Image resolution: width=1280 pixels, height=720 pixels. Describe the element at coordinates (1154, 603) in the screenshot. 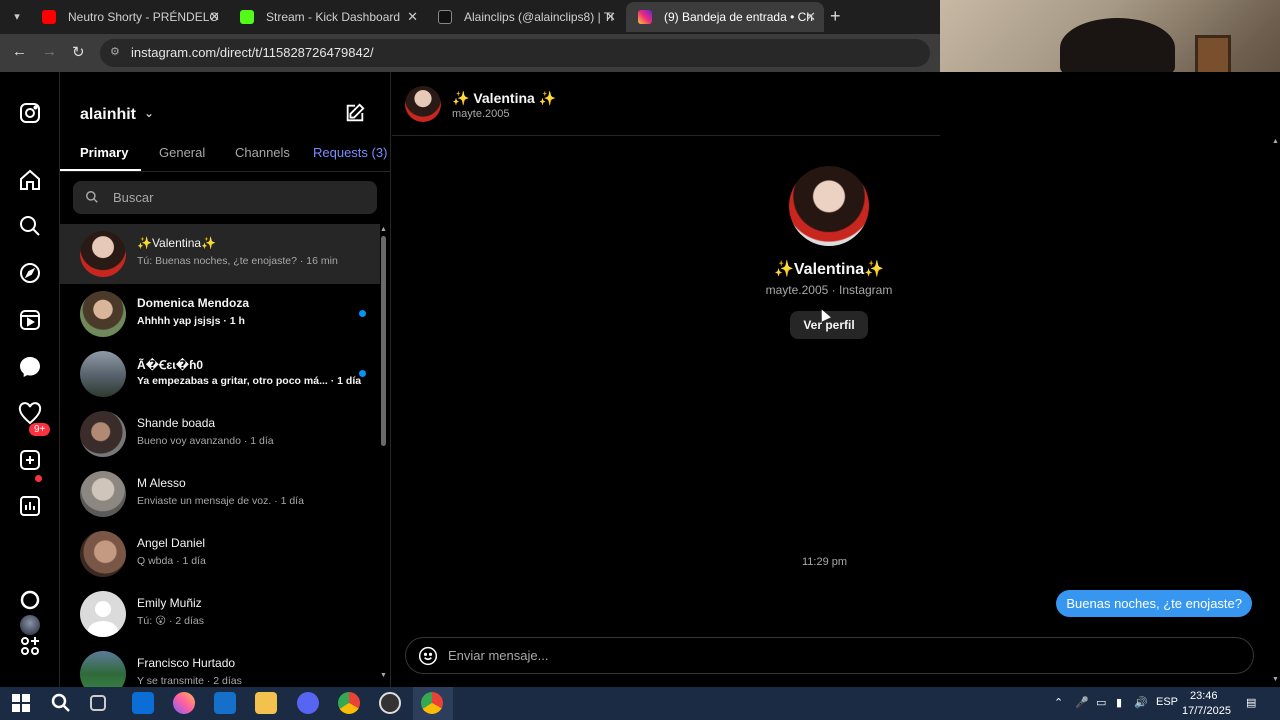

I see `sent-message-bubble: Buenas noches, ¿te enojaste?` at that location.